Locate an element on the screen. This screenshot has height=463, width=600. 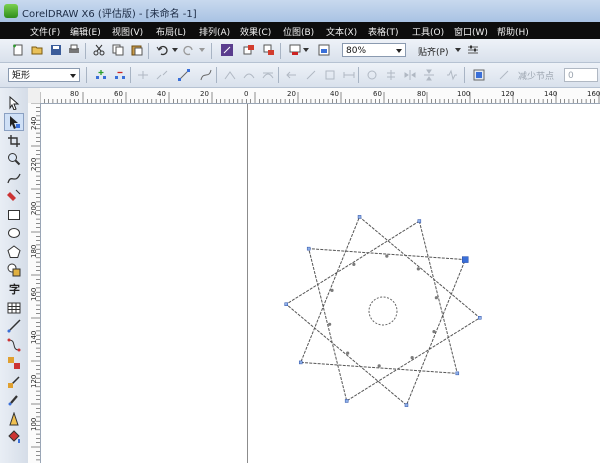
star-outline is located at coordinates (383, 311).